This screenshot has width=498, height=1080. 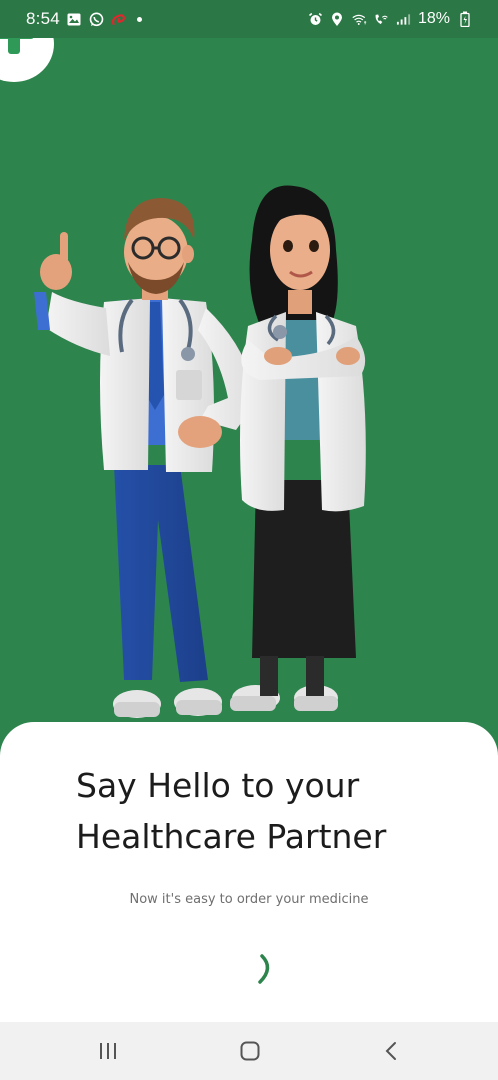 What do you see at coordinates (464, 19) in the screenshot?
I see `battery-icon` at bounding box center [464, 19].